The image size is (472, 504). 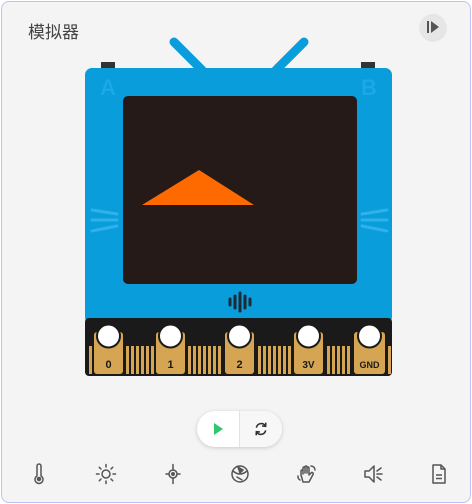 I want to click on pin-2: 2, so click(x=239, y=349).